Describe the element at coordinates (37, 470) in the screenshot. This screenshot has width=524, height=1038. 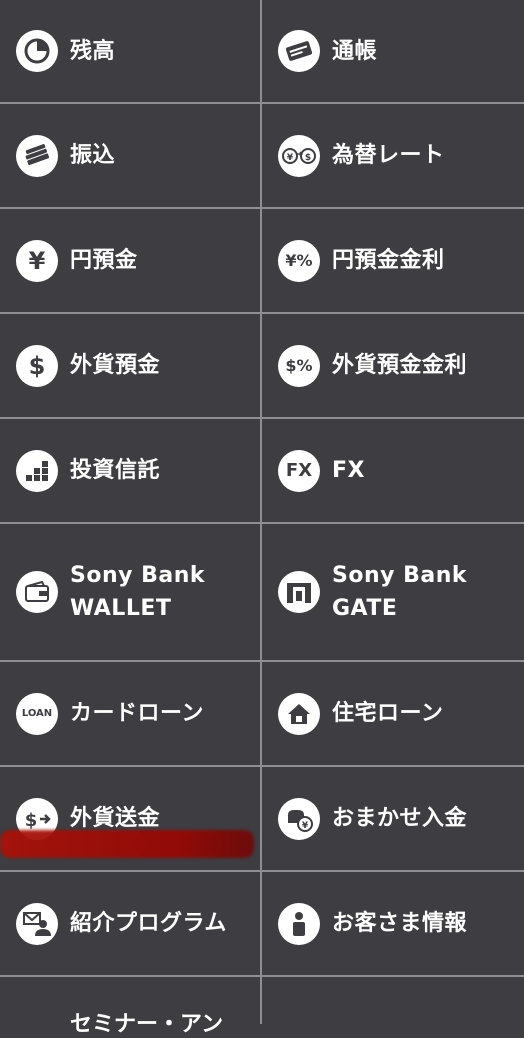
I see `bar-steps-icon` at that location.